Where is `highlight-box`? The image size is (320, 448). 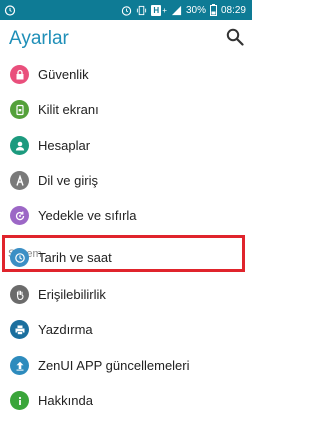 highlight-box is located at coordinates (123, 253).